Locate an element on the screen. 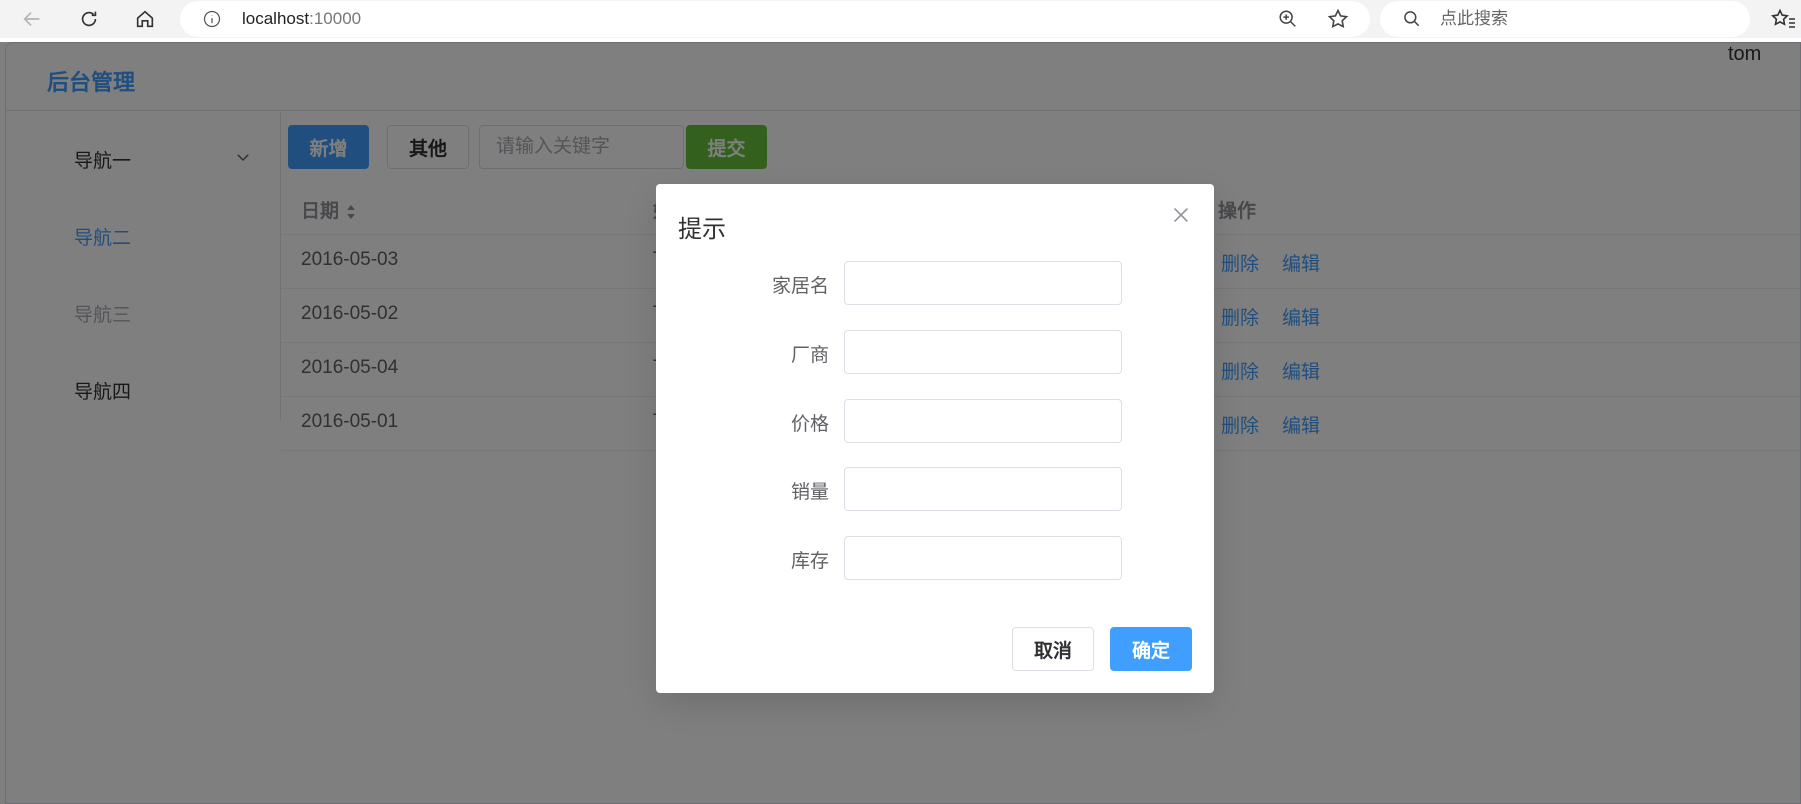  field-label: 价格 is located at coordinates (809, 424).